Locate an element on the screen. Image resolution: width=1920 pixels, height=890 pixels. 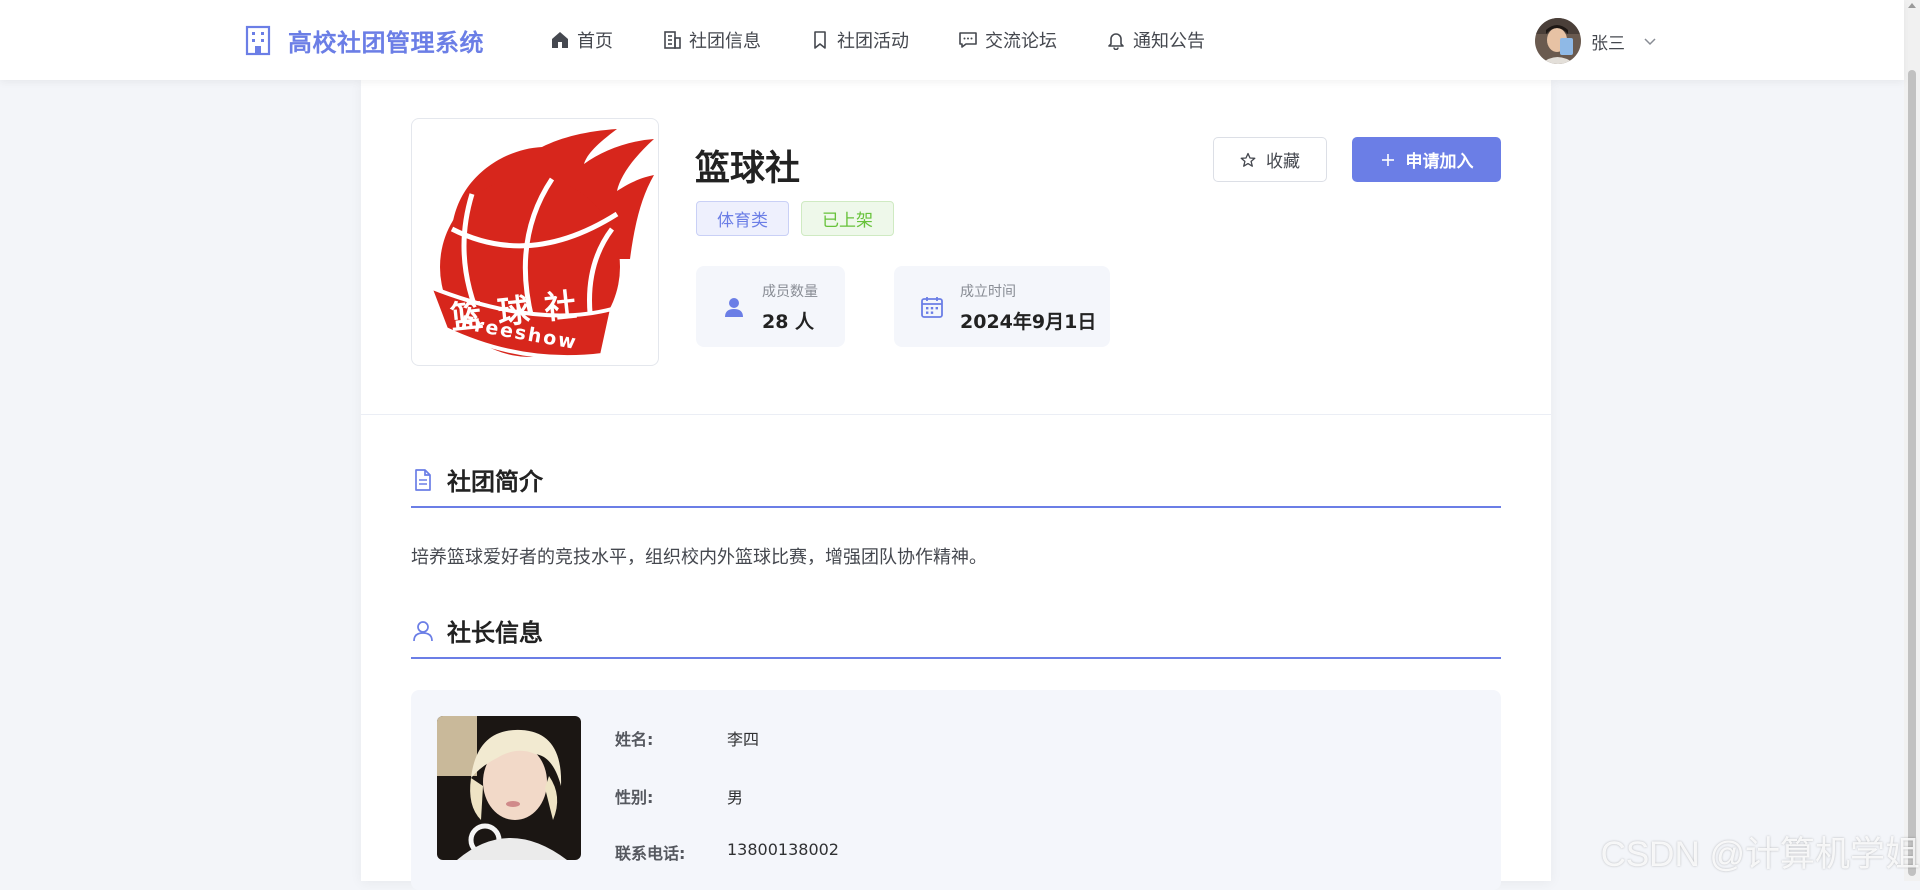
club-intro-text: 培养篮球爱好者的竞技水平，组织校内外篮球比赛，增强团队协作精神。 is located at coordinates (699, 557).